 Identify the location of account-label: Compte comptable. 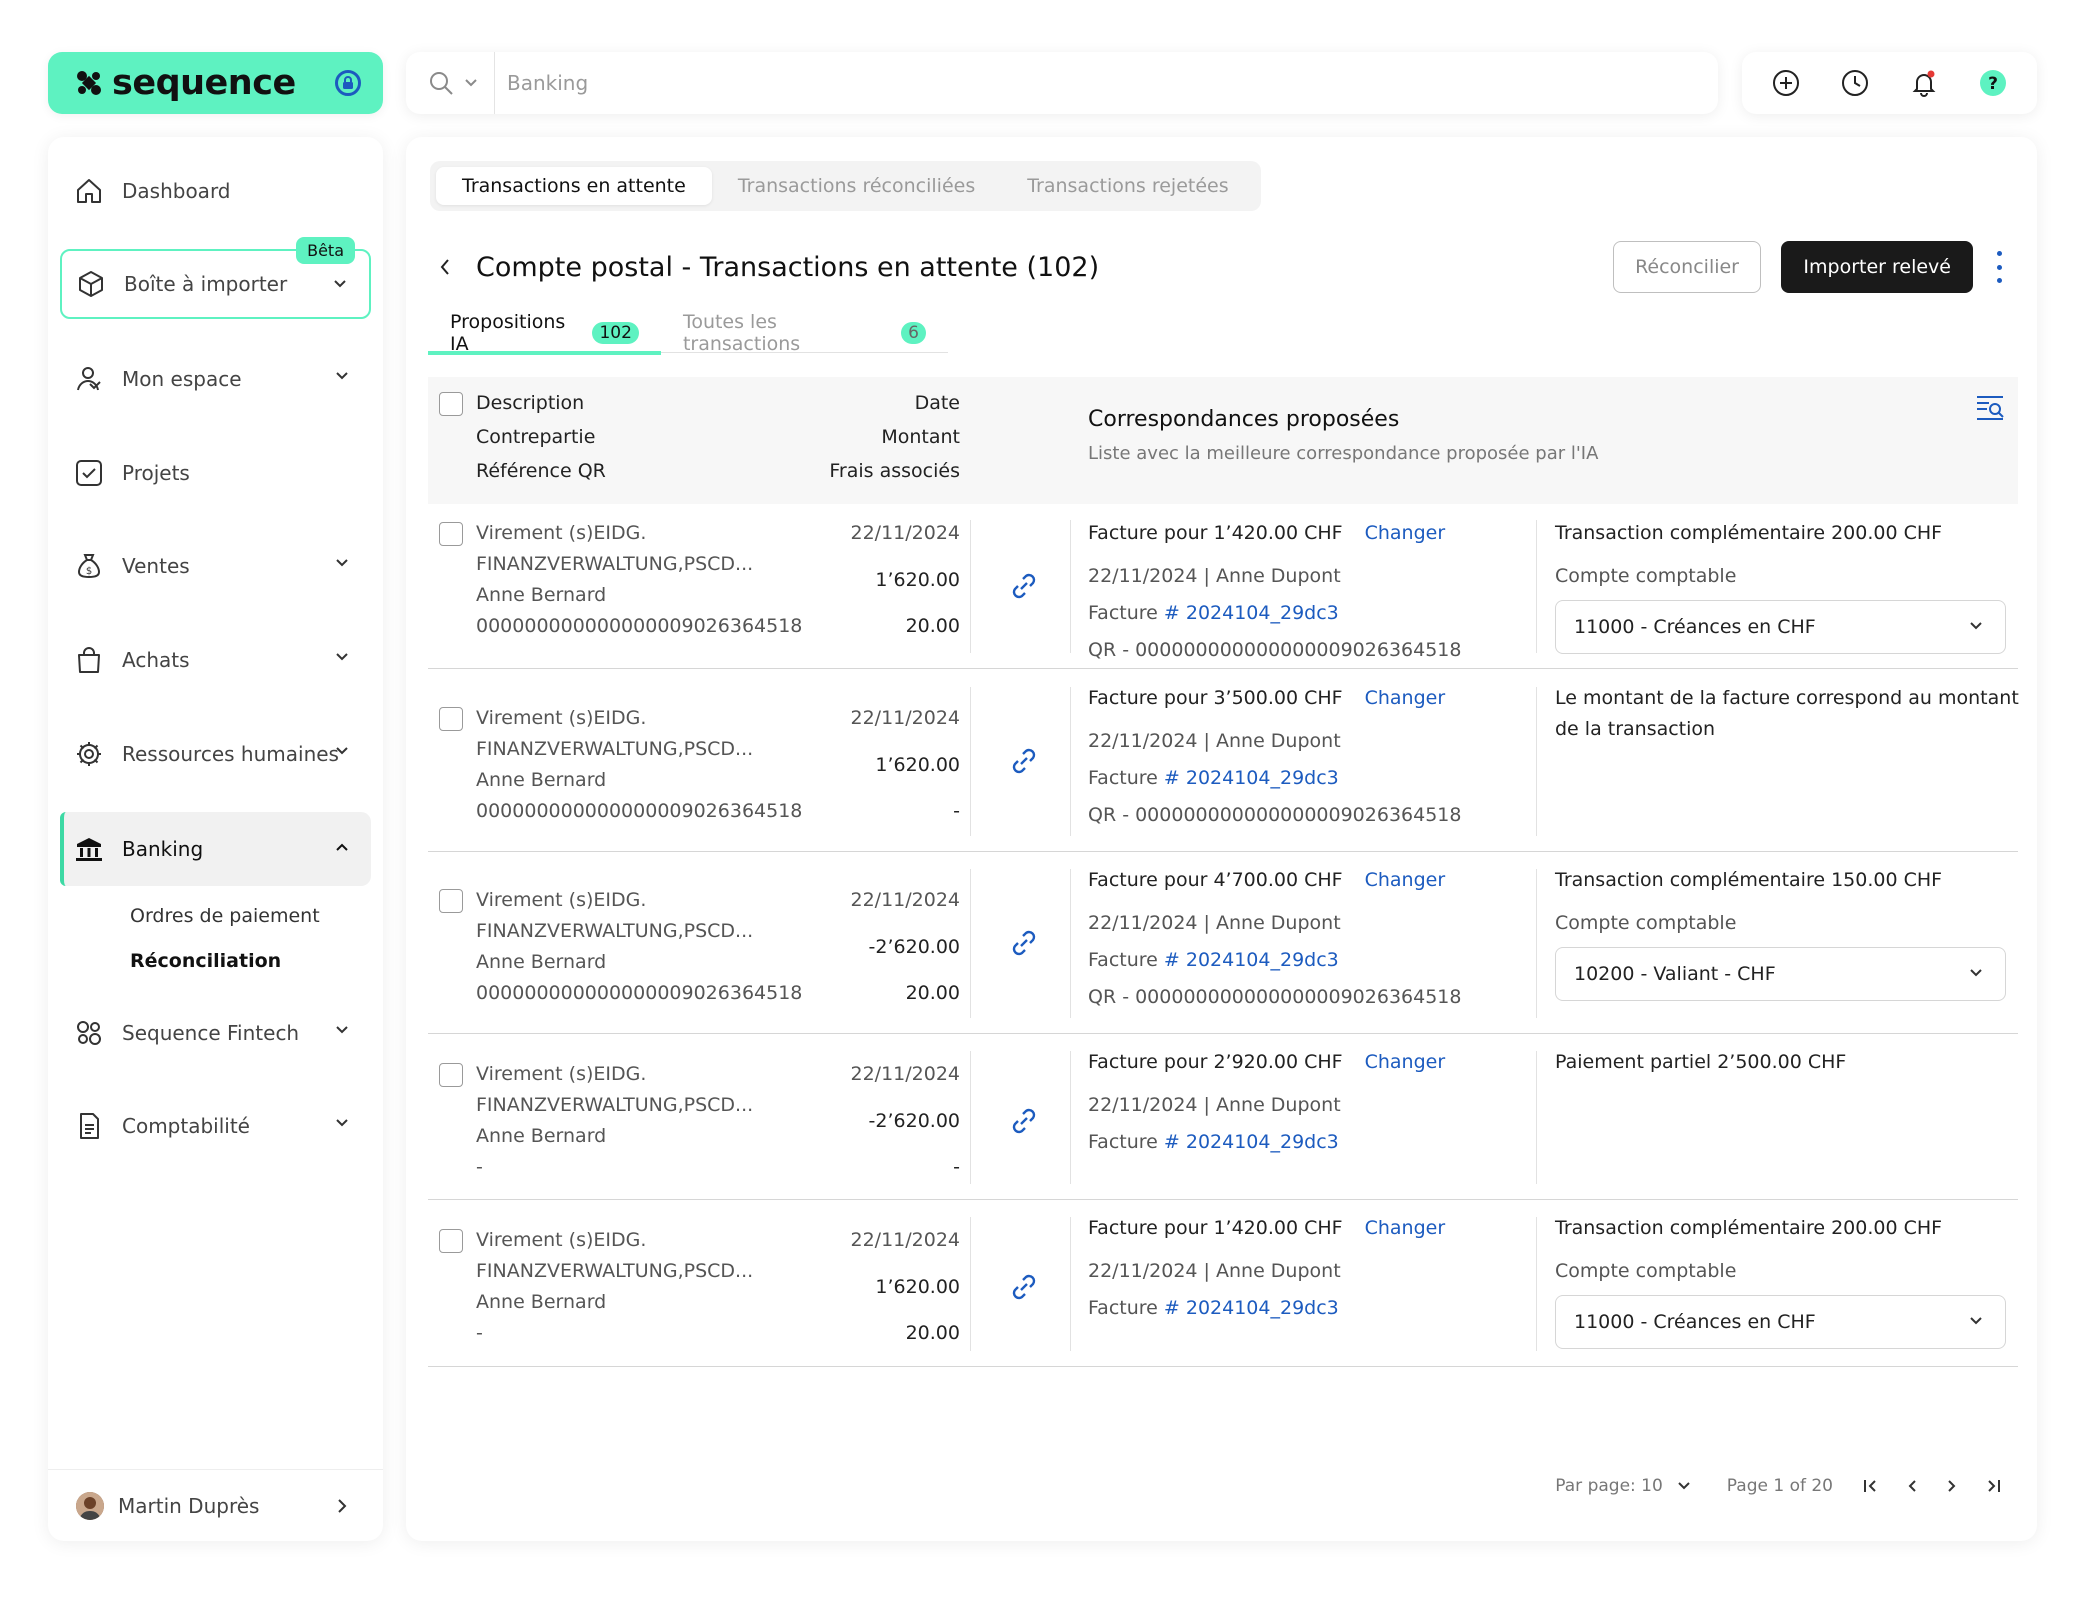
(1646, 923).